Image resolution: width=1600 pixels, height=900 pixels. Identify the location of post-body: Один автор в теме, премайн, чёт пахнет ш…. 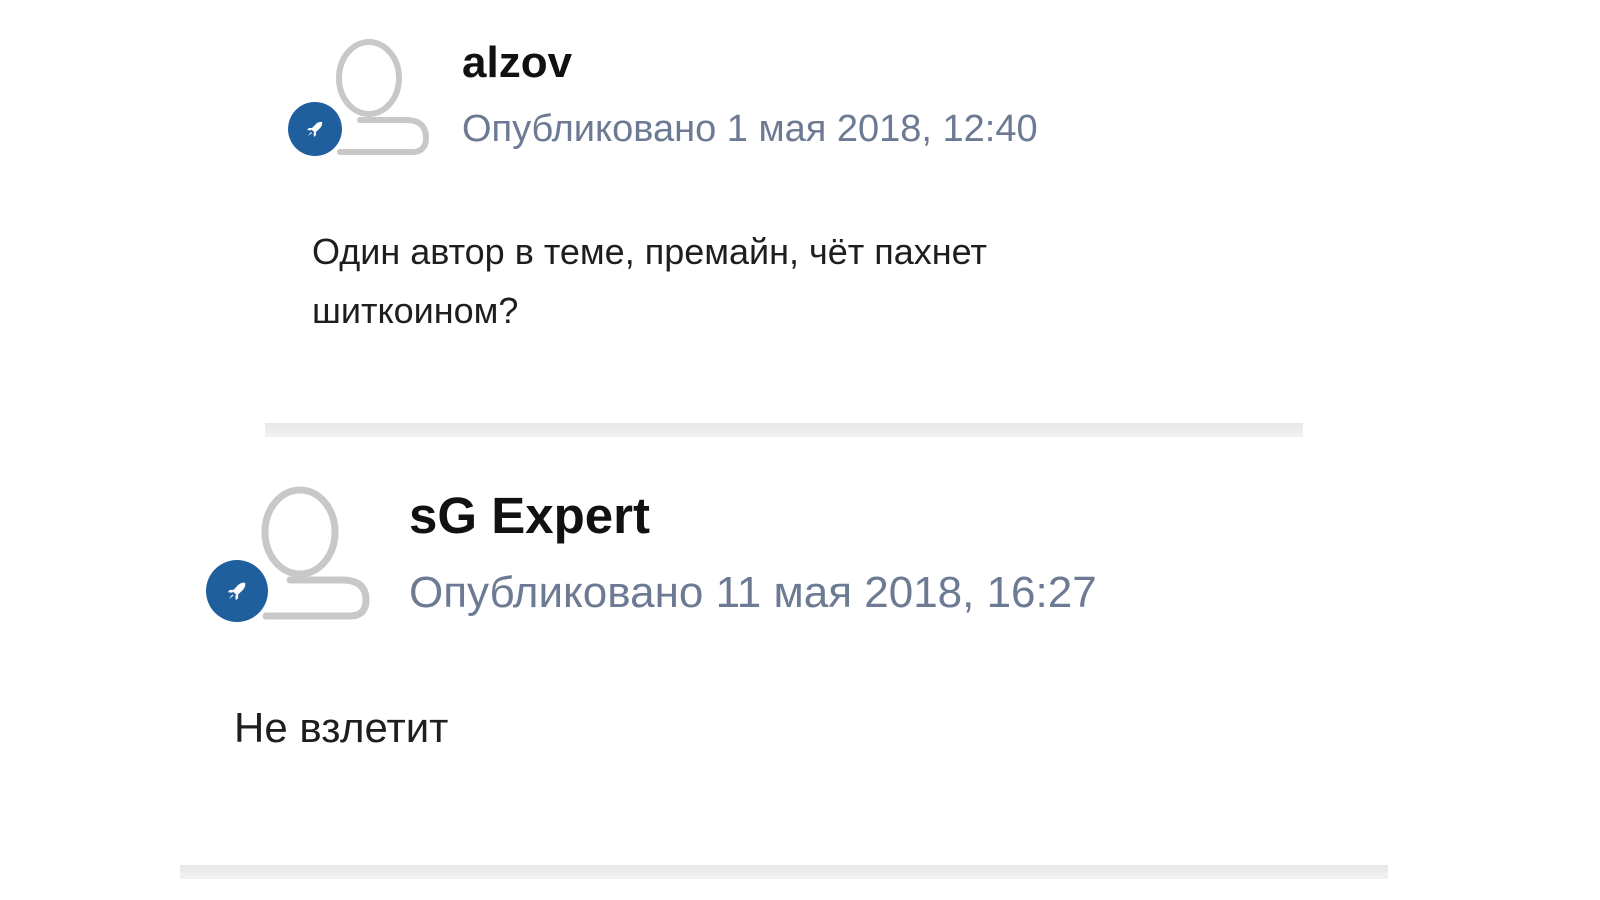
(742, 281).